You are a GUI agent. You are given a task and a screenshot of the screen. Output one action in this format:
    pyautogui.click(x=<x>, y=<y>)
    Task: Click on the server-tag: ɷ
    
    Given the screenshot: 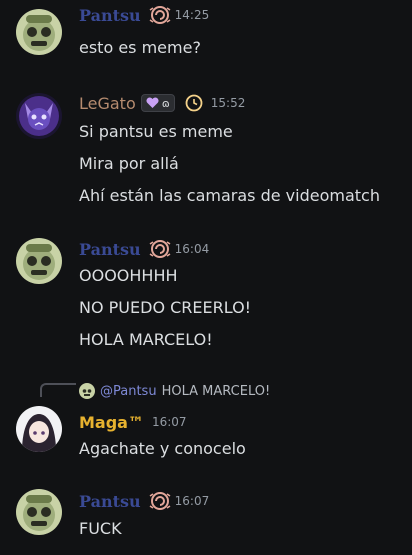 What is the action you would take?
    pyautogui.click(x=157, y=103)
    